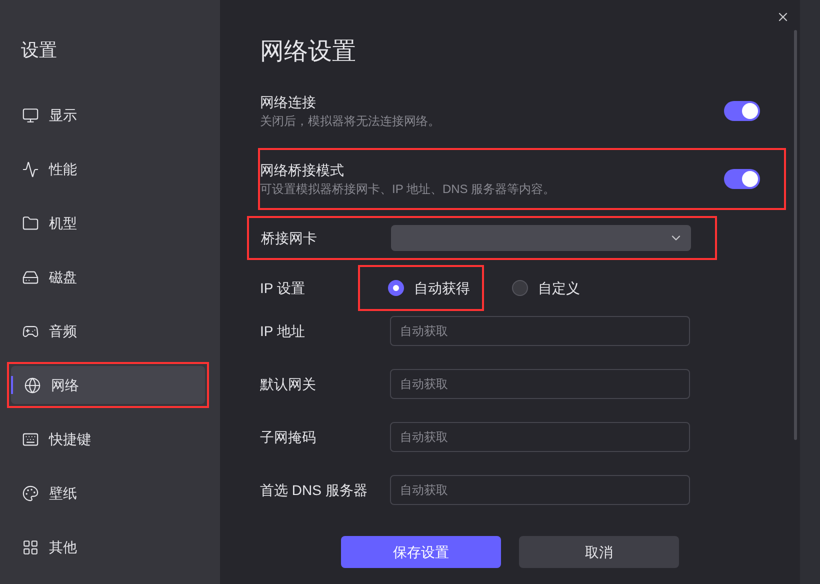 The image size is (820, 584). What do you see at coordinates (314, 490) in the screenshot?
I see `field-label: 首选 DNS 服务器` at bounding box center [314, 490].